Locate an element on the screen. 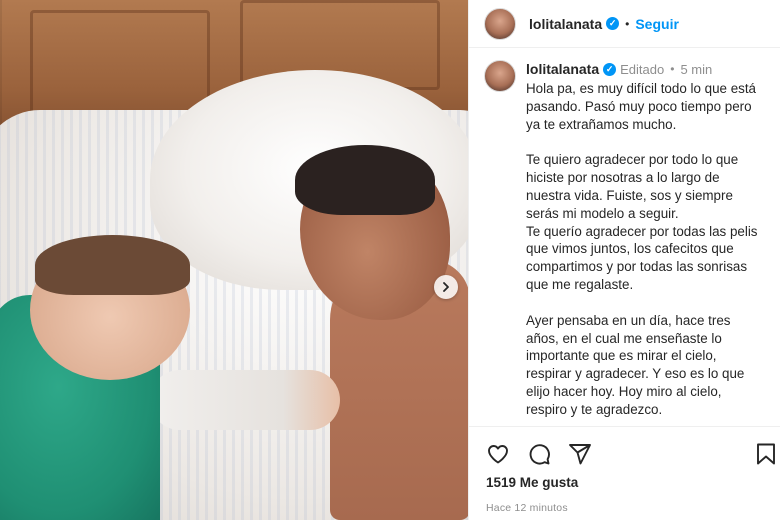  caption-line: que me regalaste. is located at coordinates (580, 284).